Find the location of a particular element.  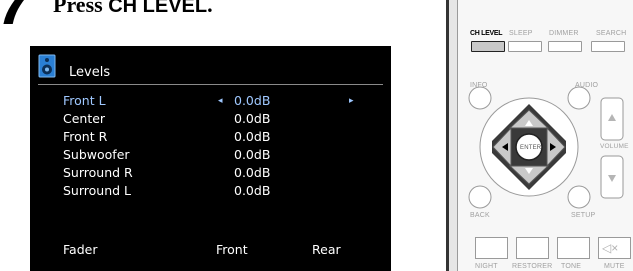

step-prefix: Press is located at coordinates (81, 8).